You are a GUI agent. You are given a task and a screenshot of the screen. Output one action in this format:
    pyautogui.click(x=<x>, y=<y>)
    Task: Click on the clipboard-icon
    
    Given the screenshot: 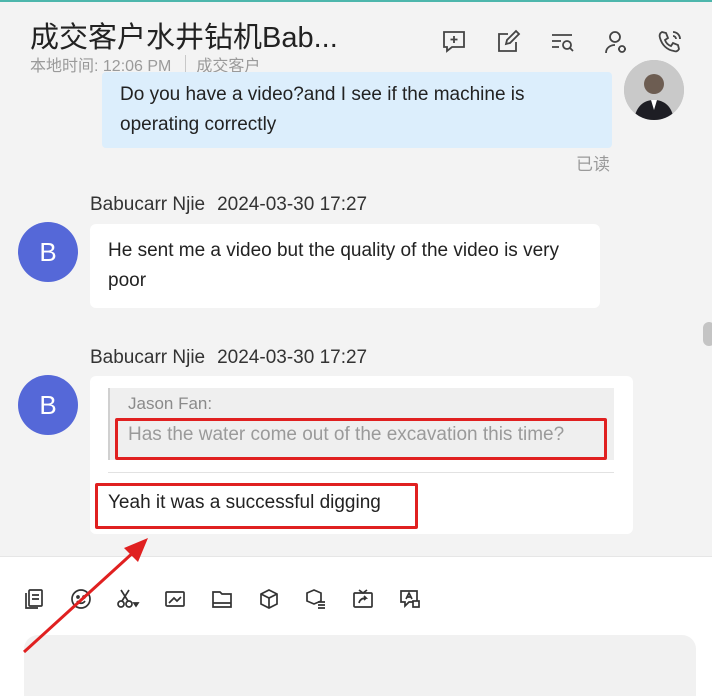 What is the action you would take?
    pyautogui.click(x=34, y=599)
    